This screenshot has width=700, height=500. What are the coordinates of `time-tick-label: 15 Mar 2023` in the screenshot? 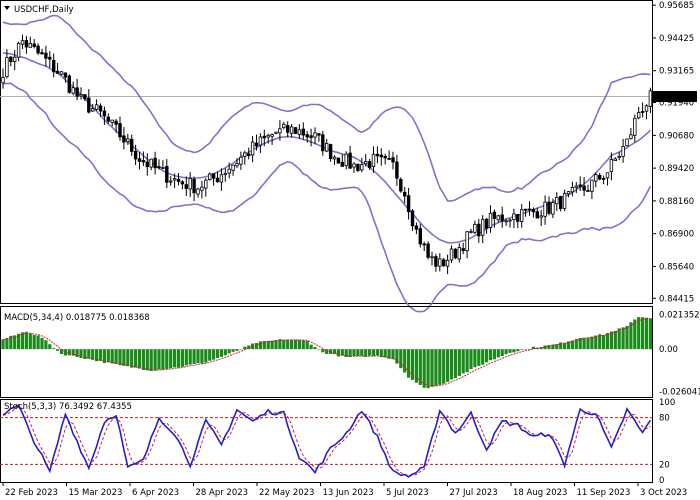 It's located at (96, 493).